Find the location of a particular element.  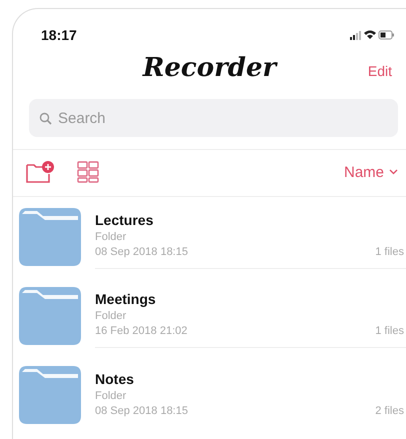

folder-date: 16 Feb 2018 21:02 is located at coordinates (141, 331).